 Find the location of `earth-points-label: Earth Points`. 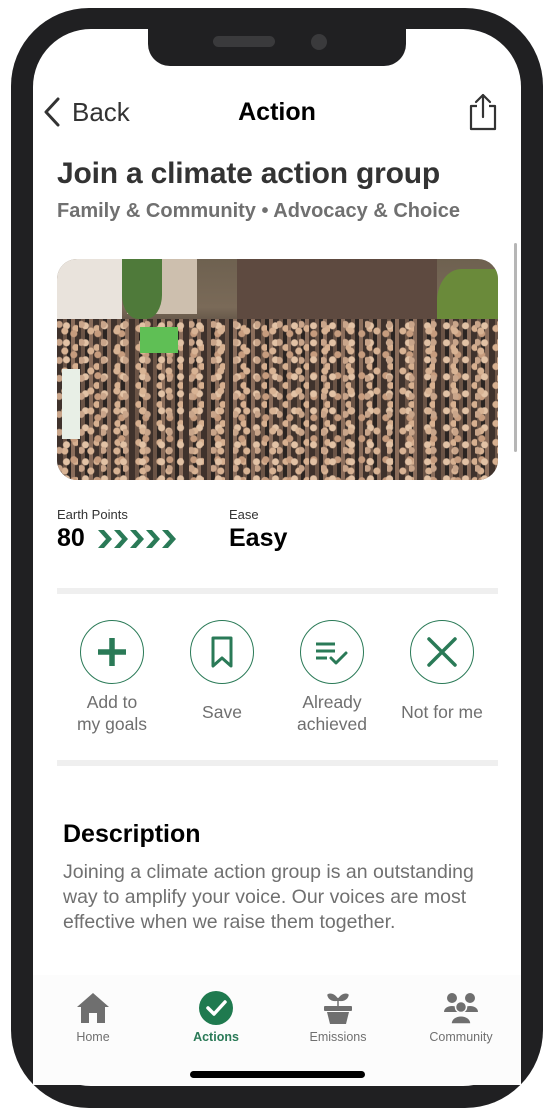

earth-points-label: Earth Points is located at coordinates (92, 514).